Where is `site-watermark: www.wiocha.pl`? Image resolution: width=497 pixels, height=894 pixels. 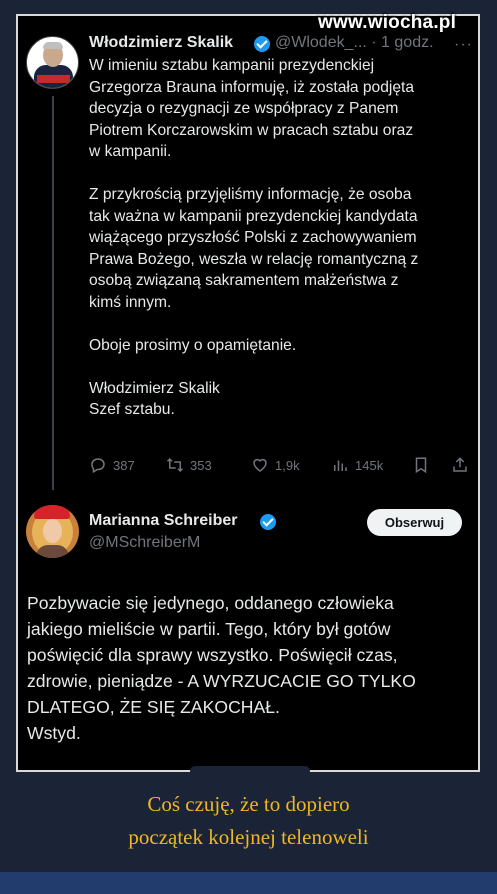 site-watermark: www.wiocha.pl is located at coordinates (387, 22).